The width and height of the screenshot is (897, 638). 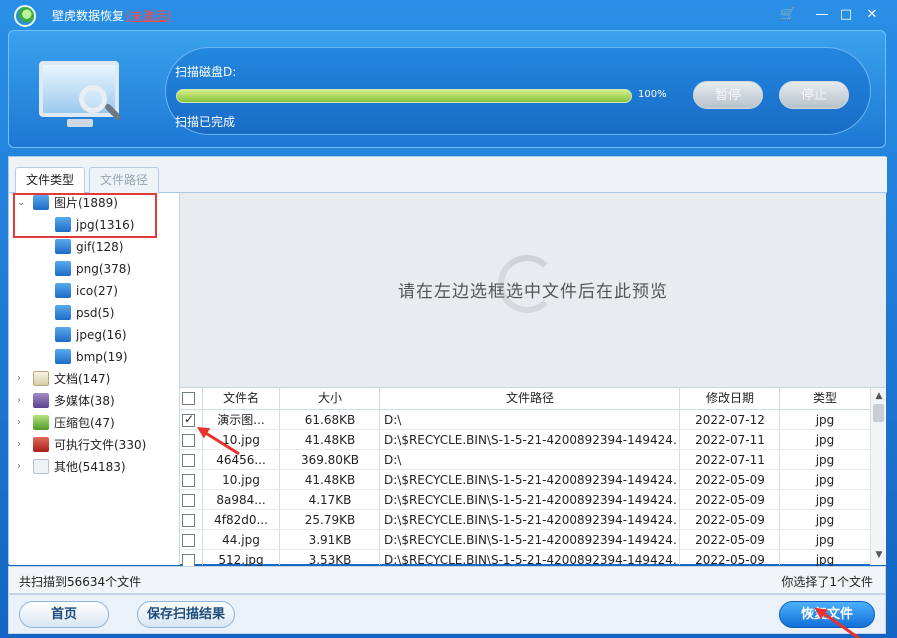 What do you see at coordinates (84, 401) in the screenshot?
I see `tree-node-label: 多媒体(38)` at bounding box center [84, 401].